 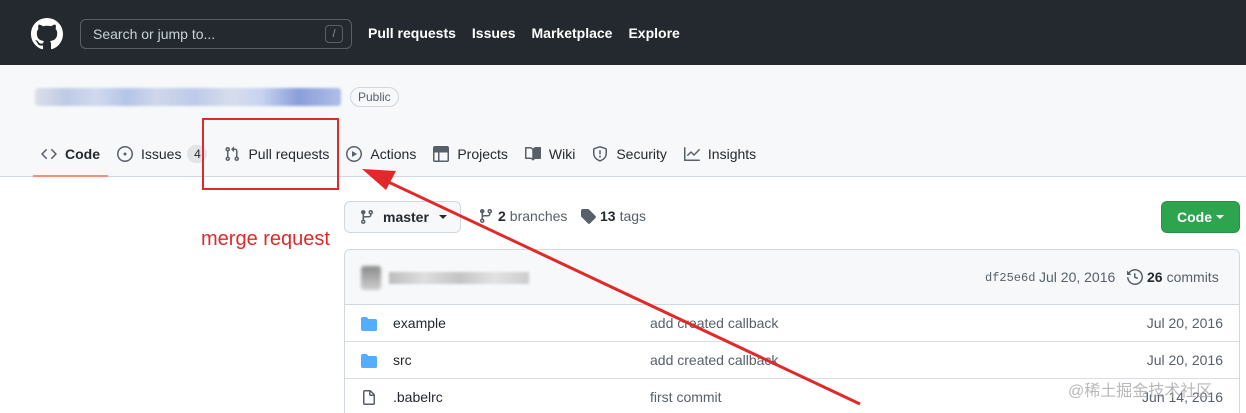 I want to click on latest-commit-bar: df25e6d Jul 20, 2016 26 commits, so click(x=792, y=277).